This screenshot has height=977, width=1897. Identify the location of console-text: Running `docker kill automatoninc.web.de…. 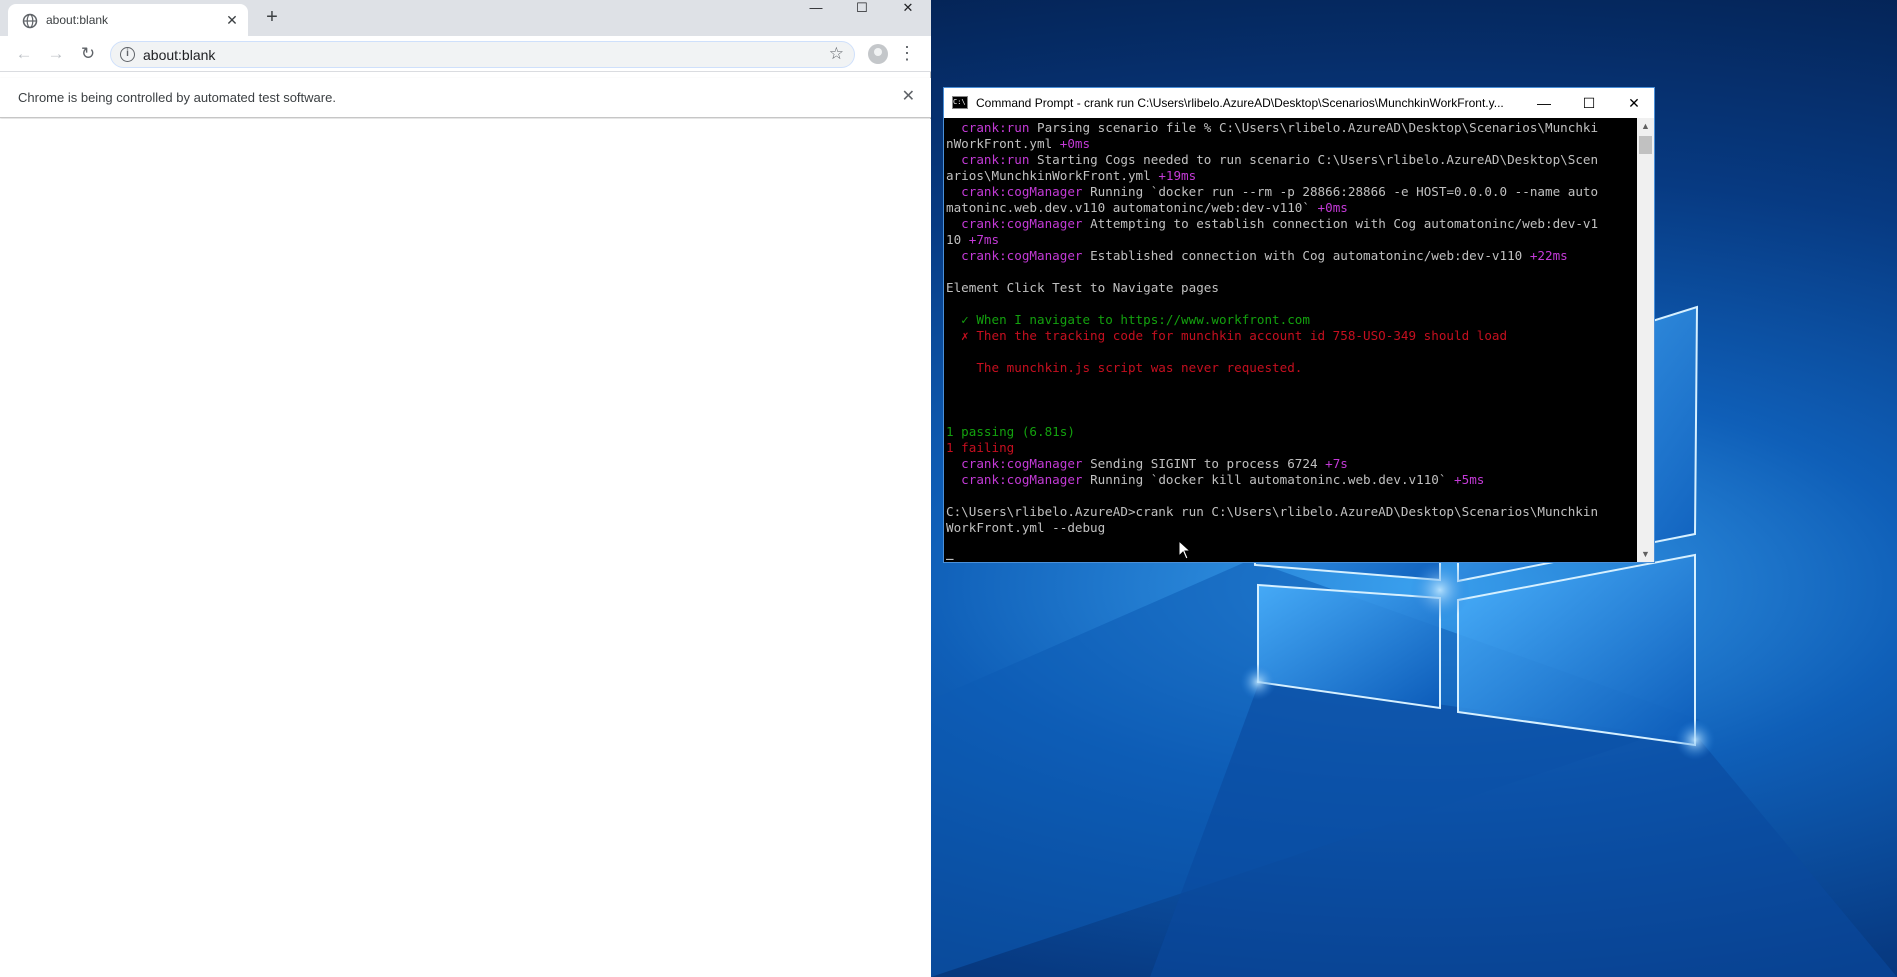
(1268, 479).